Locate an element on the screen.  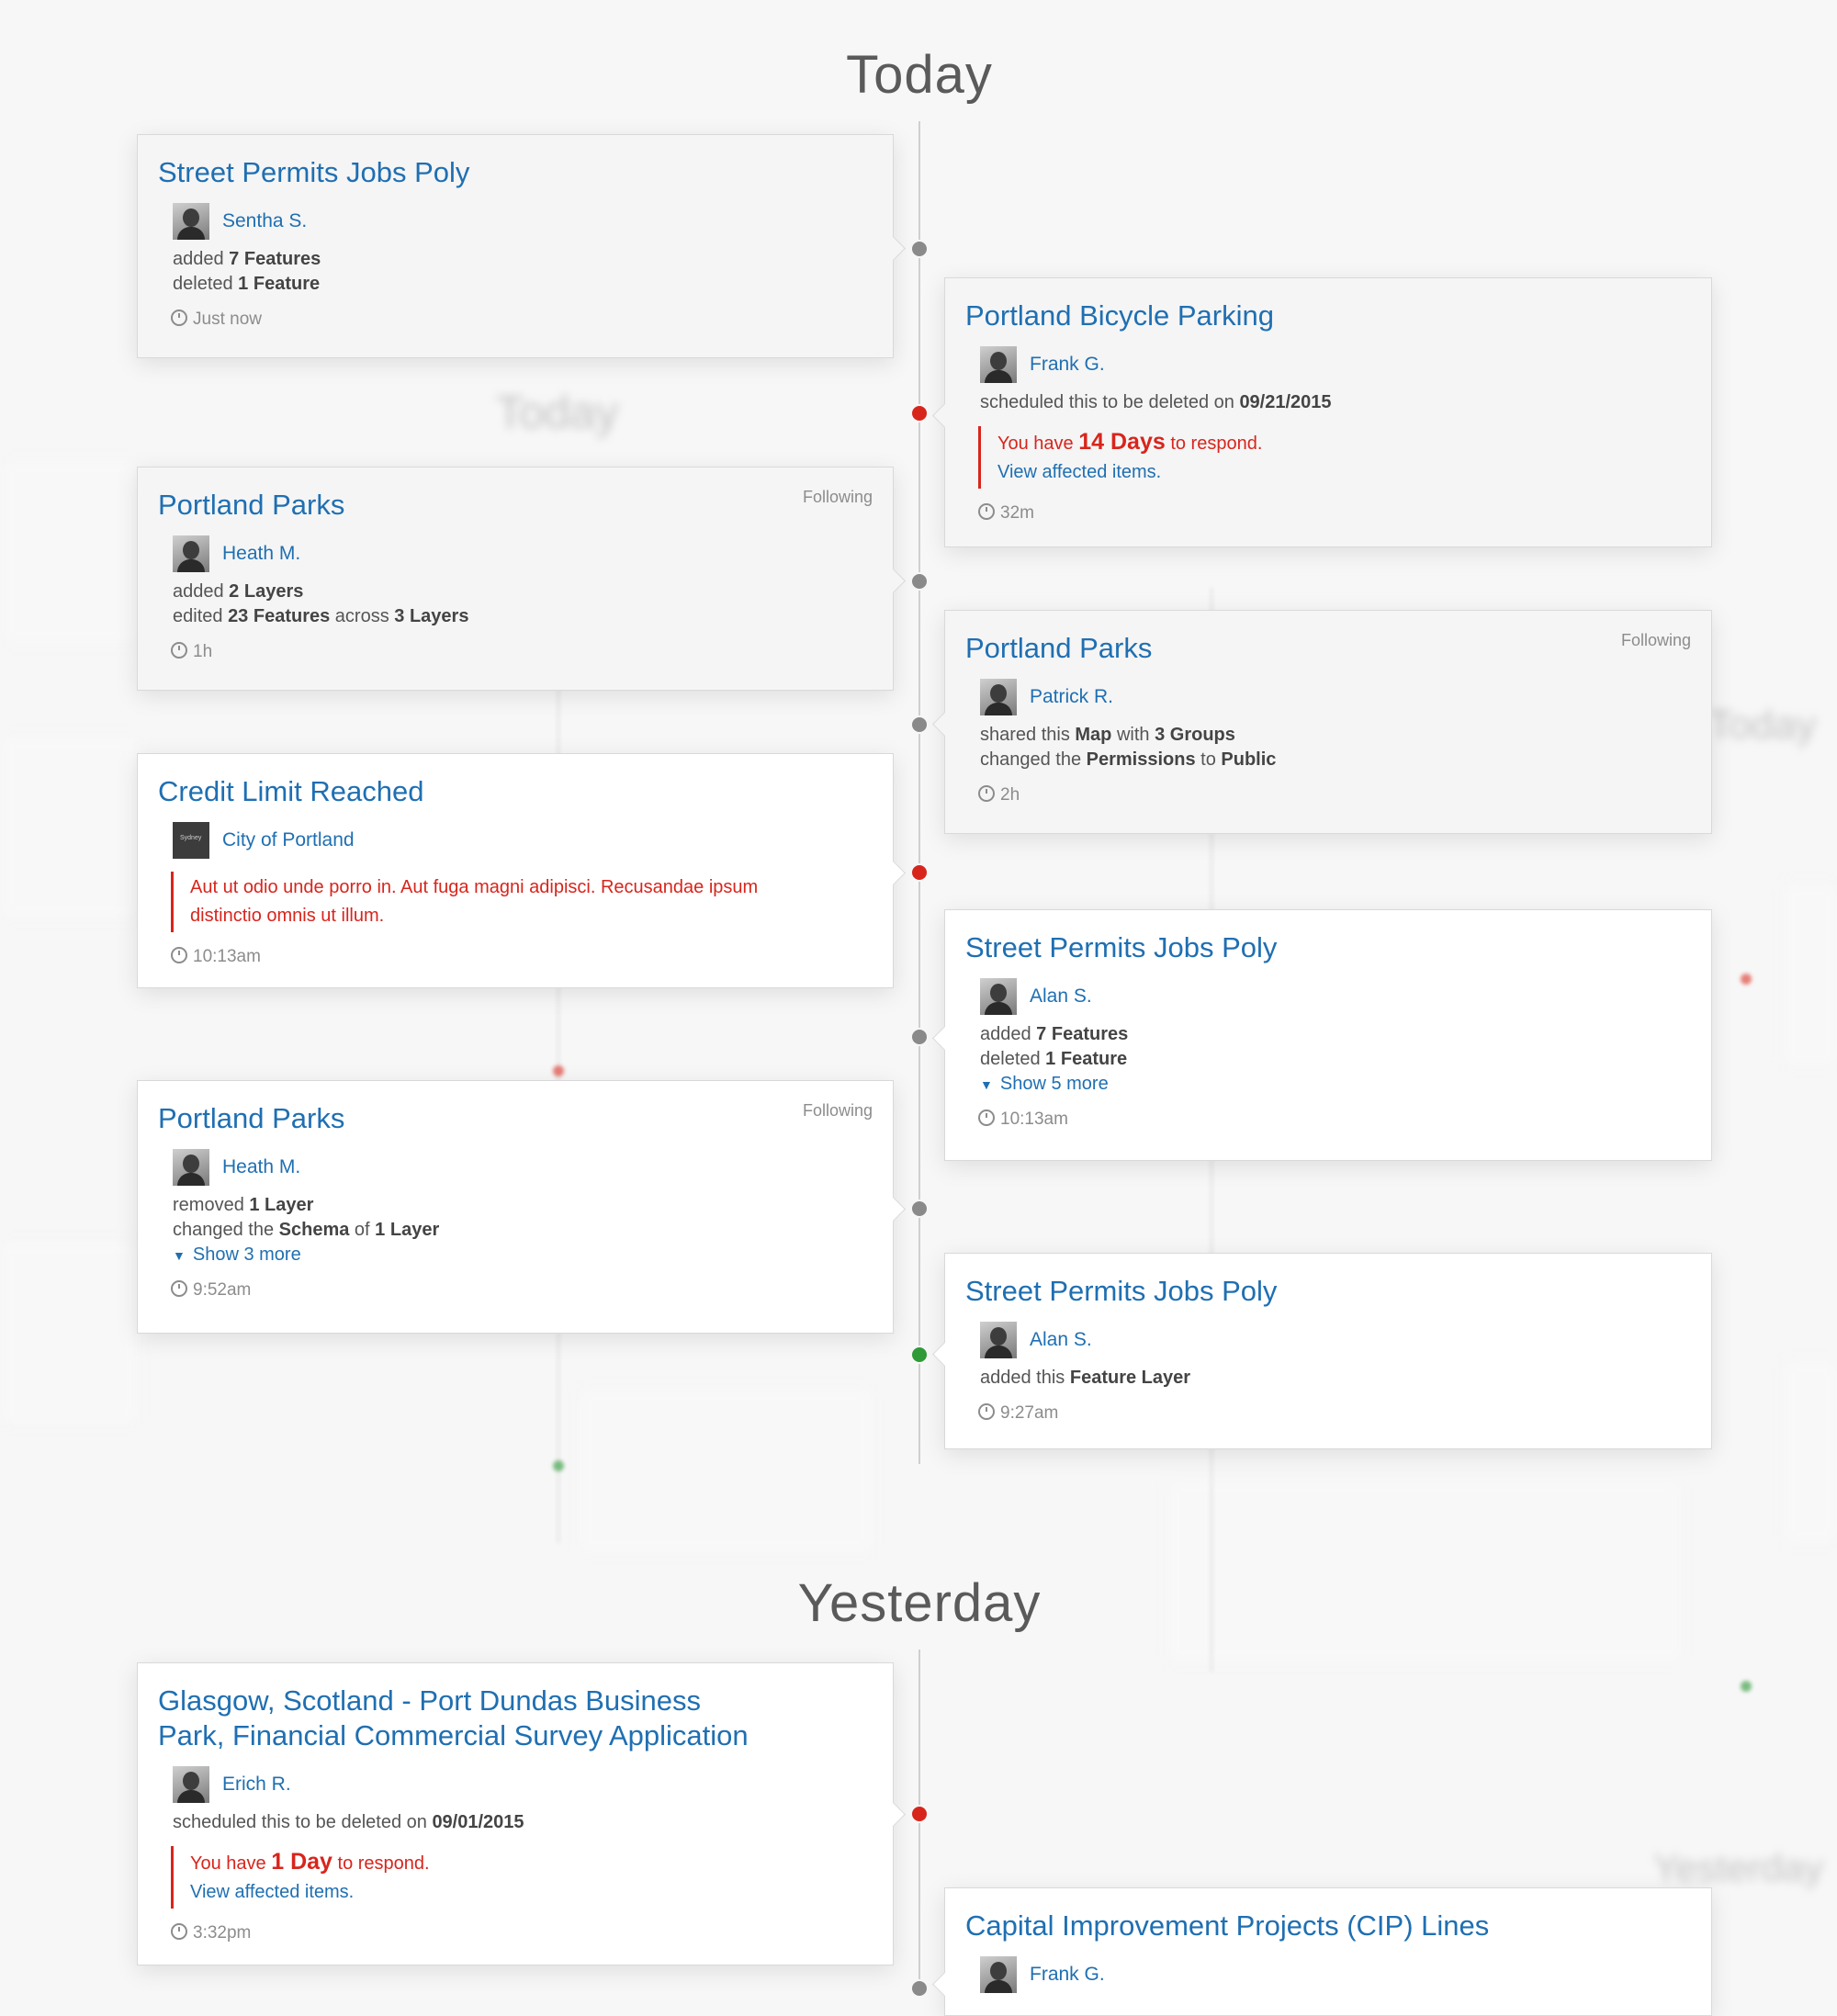
activity-line: shared this Map with 3 Groups is located at coordinates (1107, 735).